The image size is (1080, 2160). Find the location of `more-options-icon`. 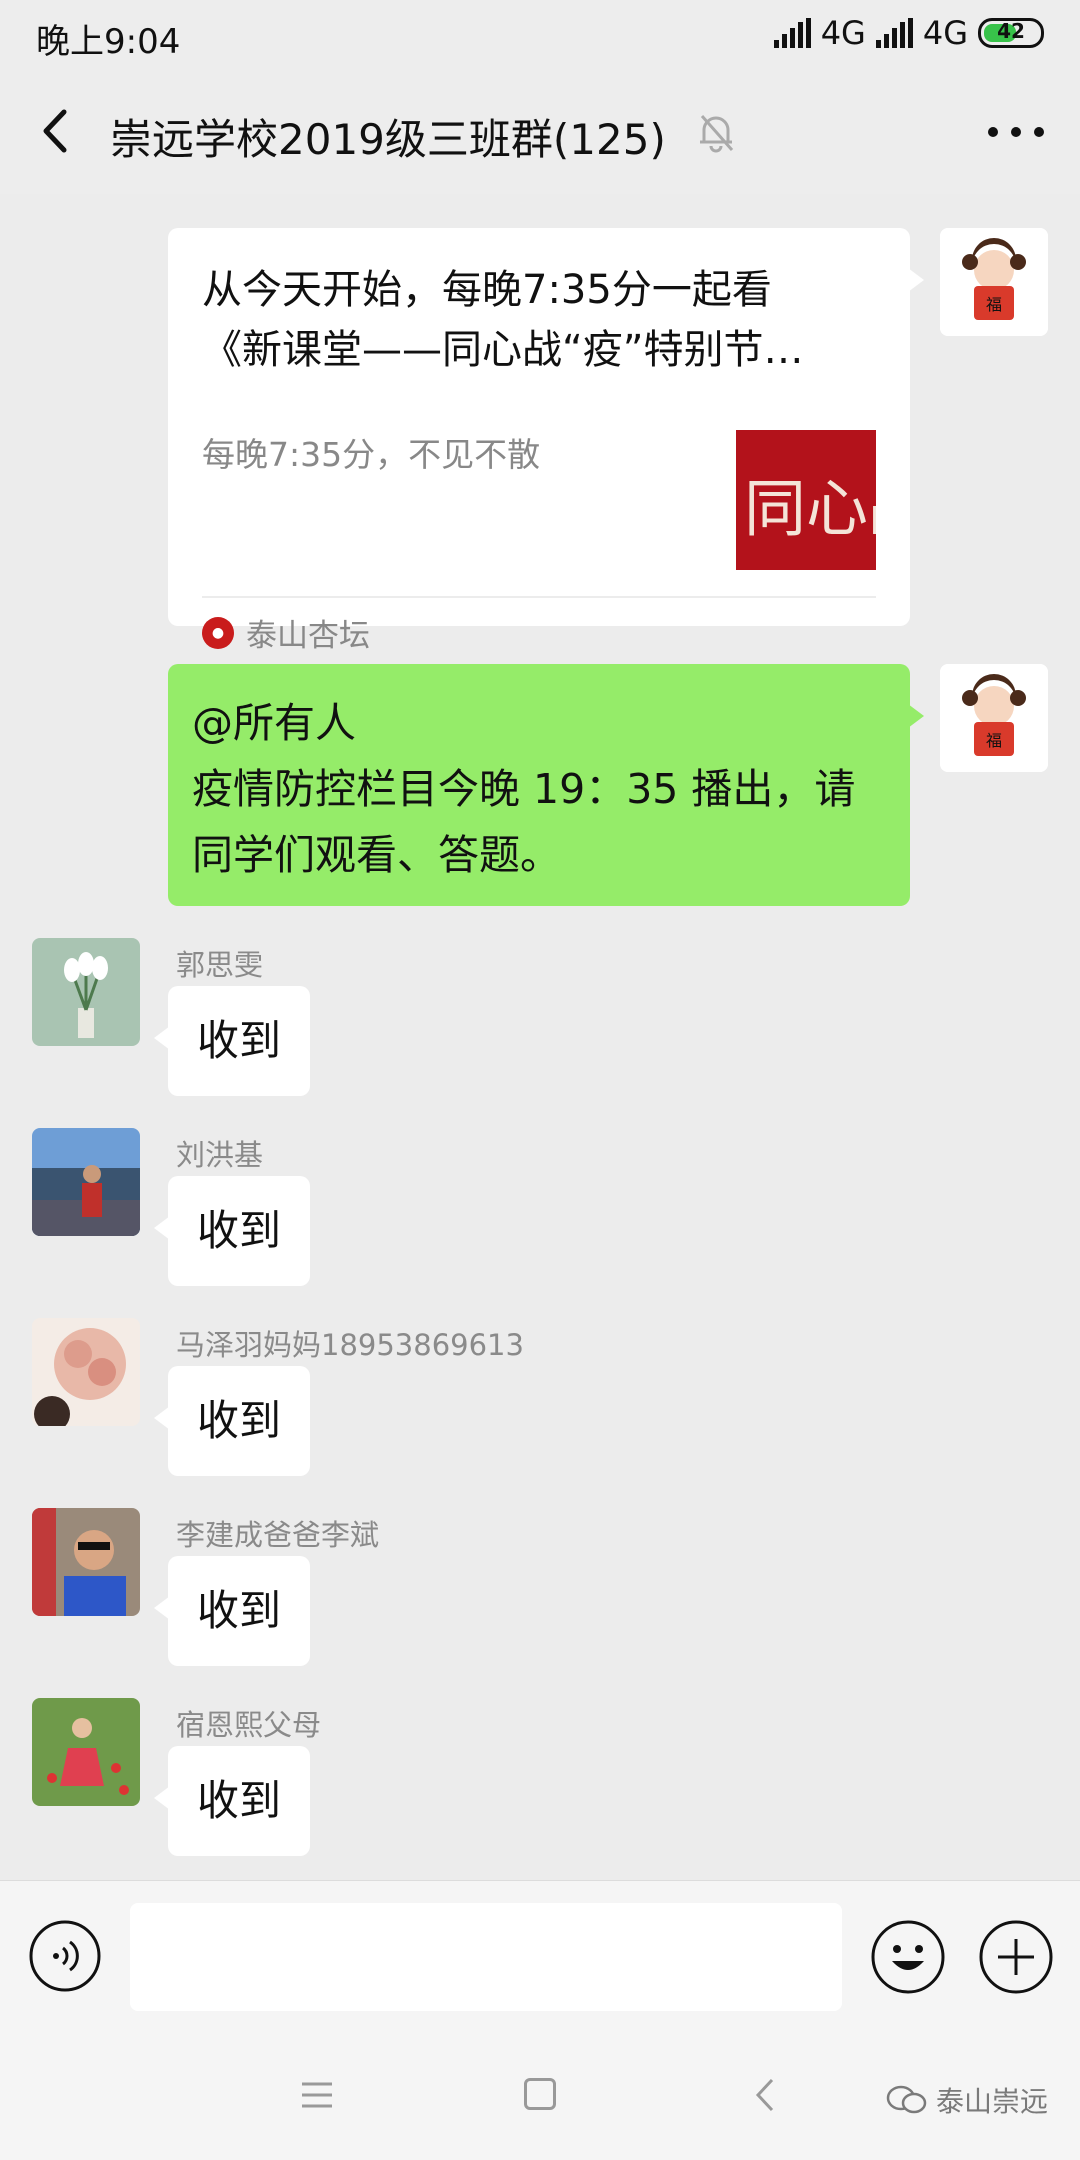

more-options-icon is located at coordinates (1016, 132).